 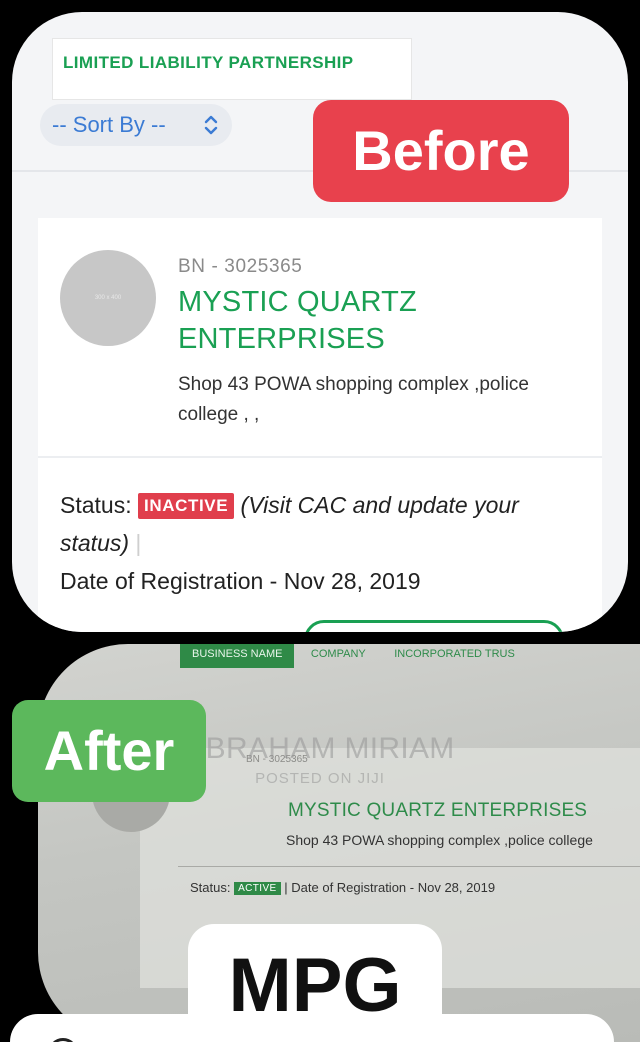 What do you see at coordinates (210, 887) in the screenshot?
I see `status-label-photo: Status:` at bounding box center [210, 887].